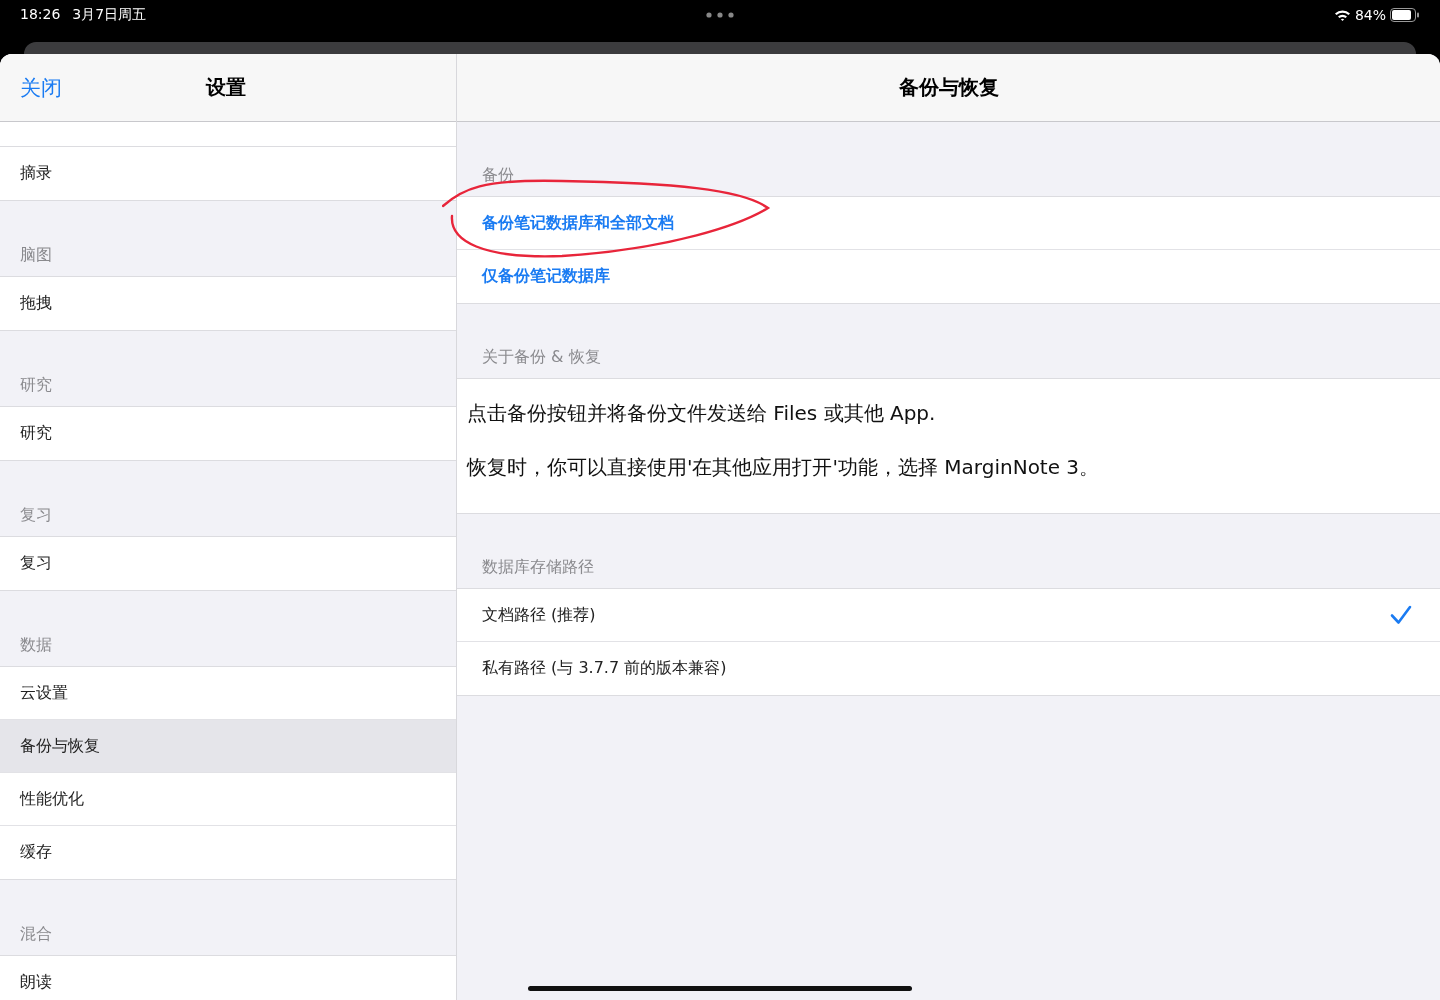 This screenshot has width=1440, height=1000. Describe the element at coordinates (228, 799) in the screenshot. I see `settings-item: 性能优化` at that location.